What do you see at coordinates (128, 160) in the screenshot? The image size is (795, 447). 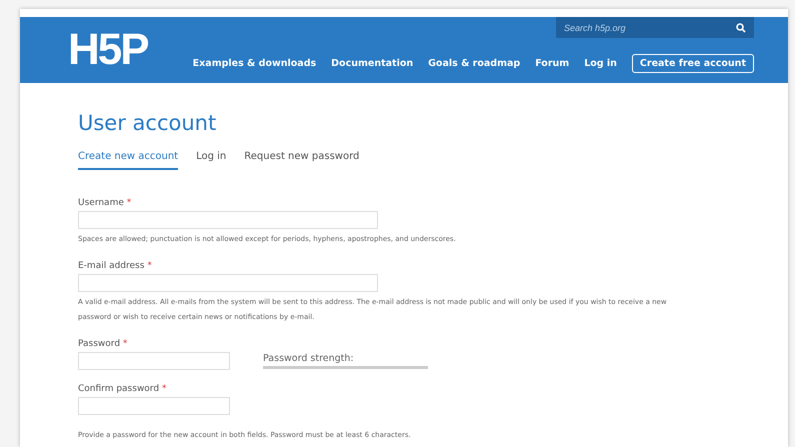 I see `tab: Create new account` at bounding box center [128, 160].